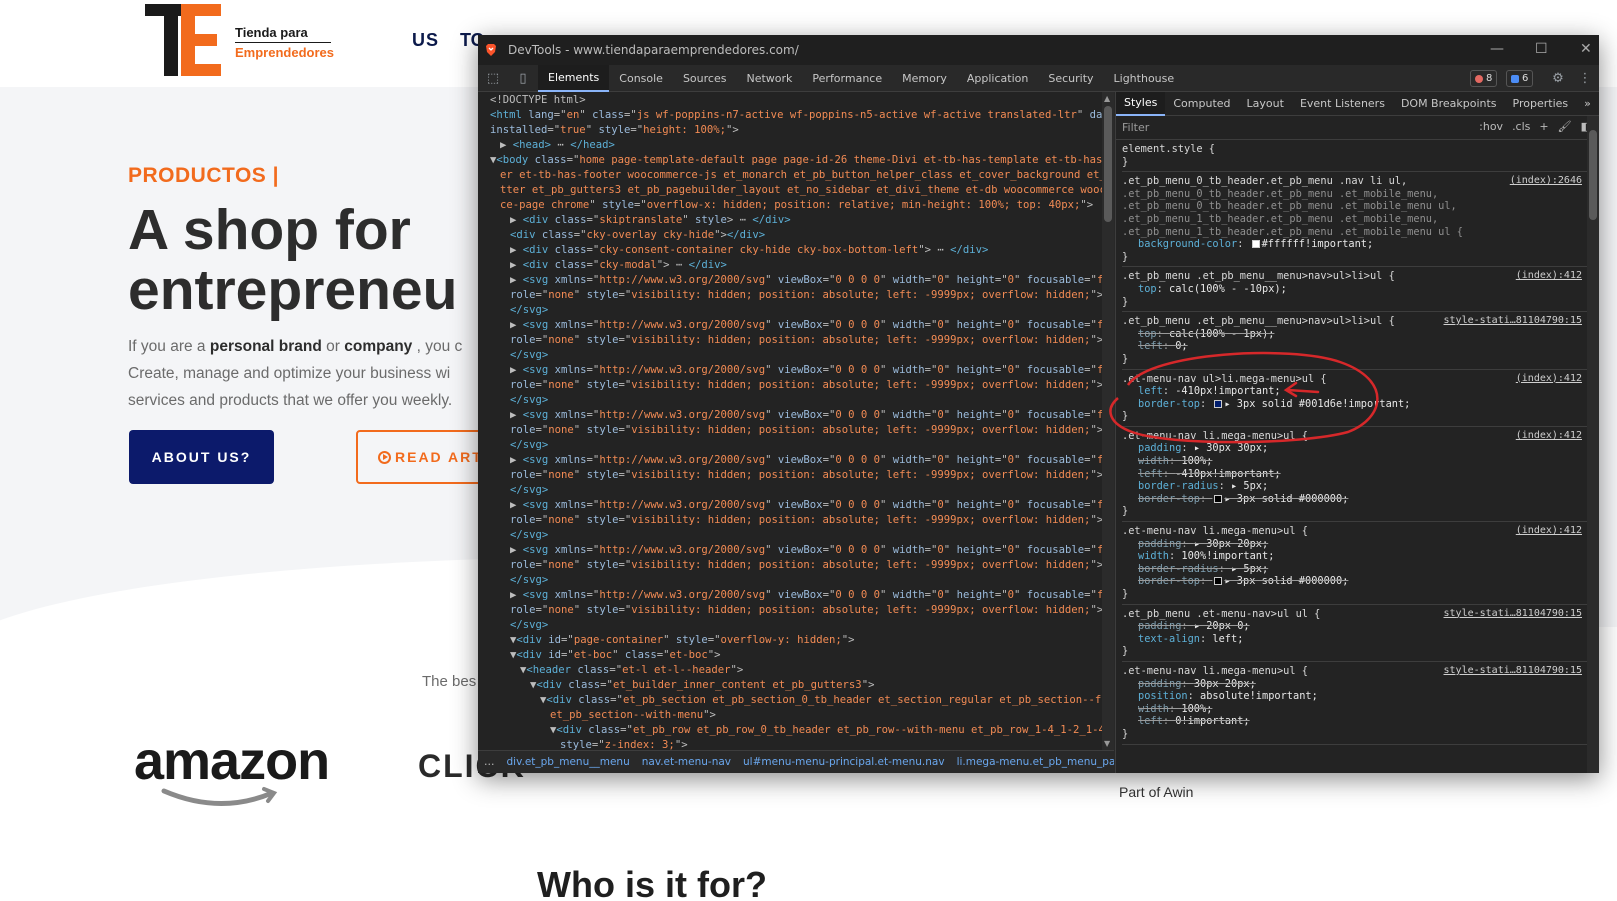 The width and height of the screenshot is (1617, 901). What do you see at coordinates (1196, 461) in the screenshot?
I see `property-value: 100%;` at bounding box center [1196, 461].